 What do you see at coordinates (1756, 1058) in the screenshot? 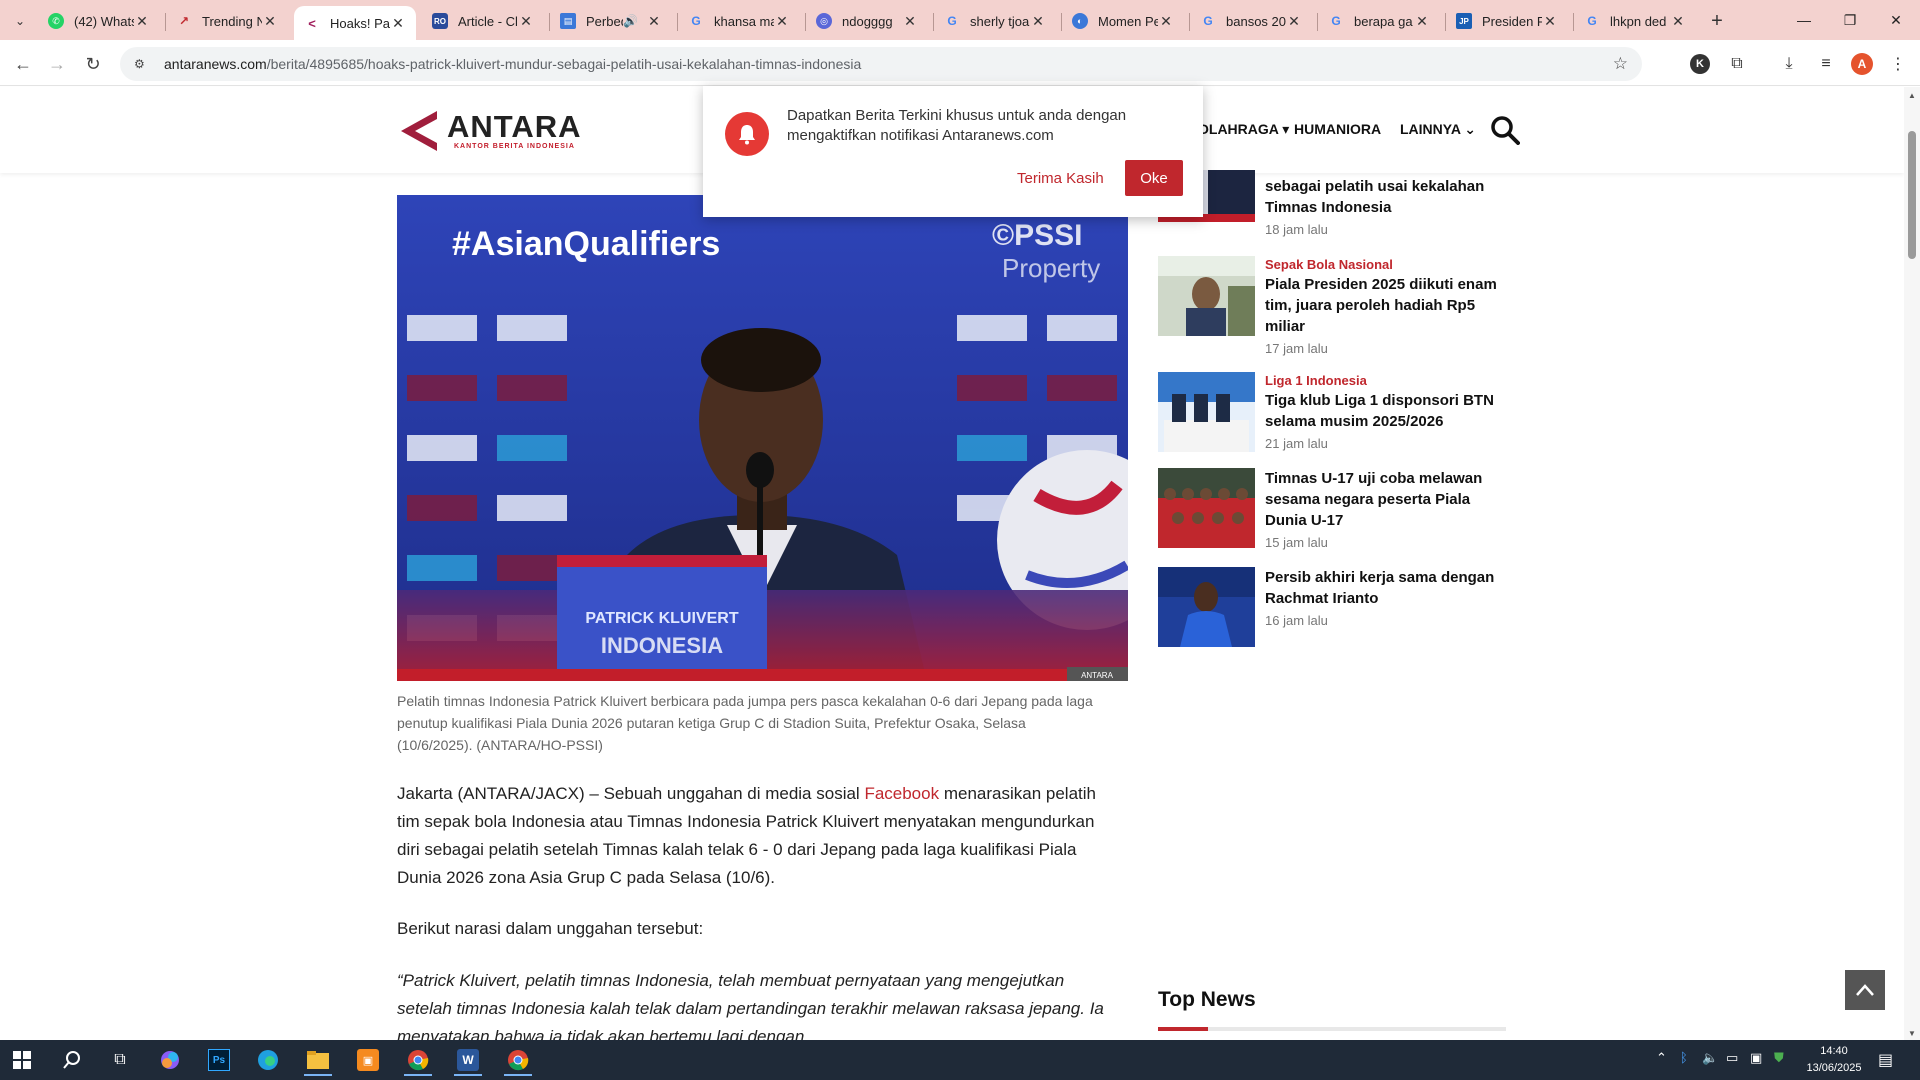
I see `display-icon: ▣` at bounding box center [1756, 1058].